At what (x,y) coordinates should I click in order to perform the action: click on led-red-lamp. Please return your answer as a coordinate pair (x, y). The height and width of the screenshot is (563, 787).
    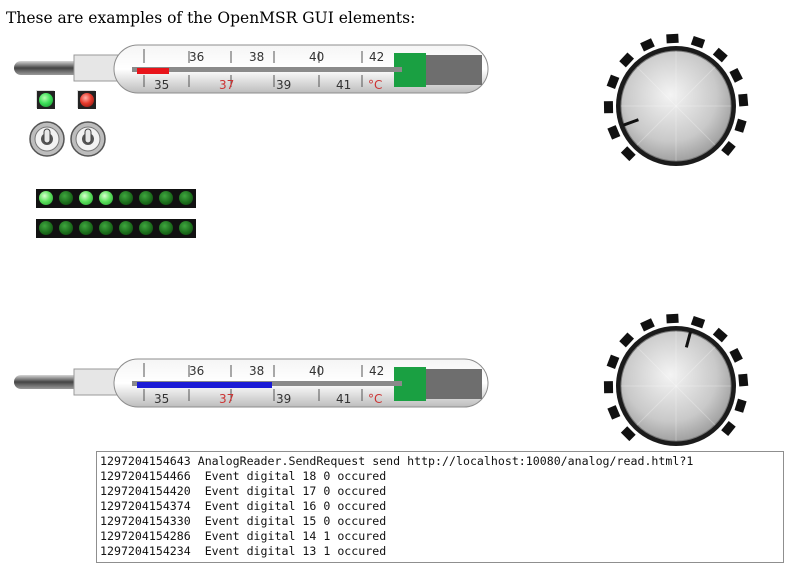
    Looking at the image, I should click on (87, 100).